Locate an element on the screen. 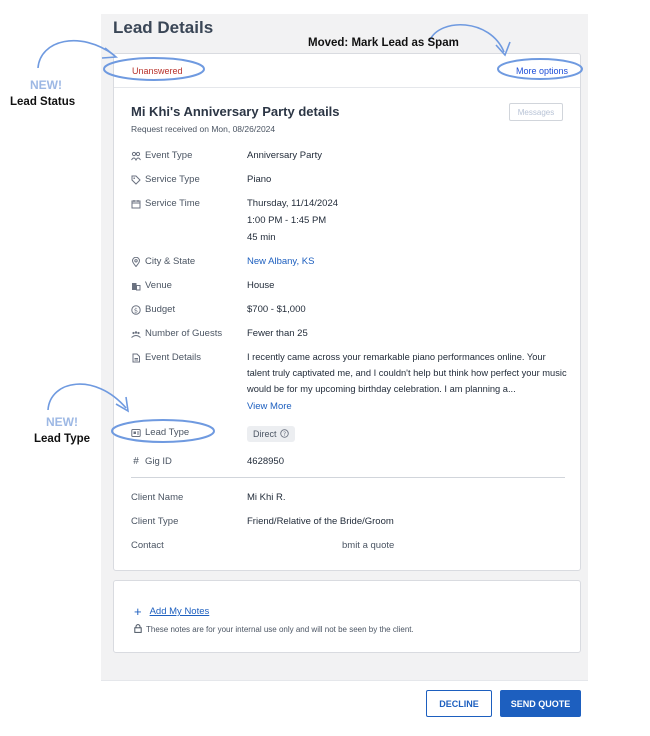  send-quote-button: SEND QUOTE is located at coordinates (540, 703).